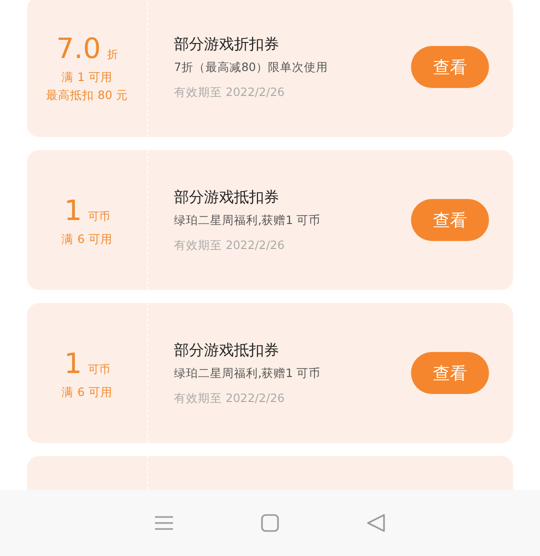  What do you see at coordinates (251, 67) in the screenshot?
I see `coupon-description: 7折（最高减80）限单次使用` at bounding box center [251, 67].